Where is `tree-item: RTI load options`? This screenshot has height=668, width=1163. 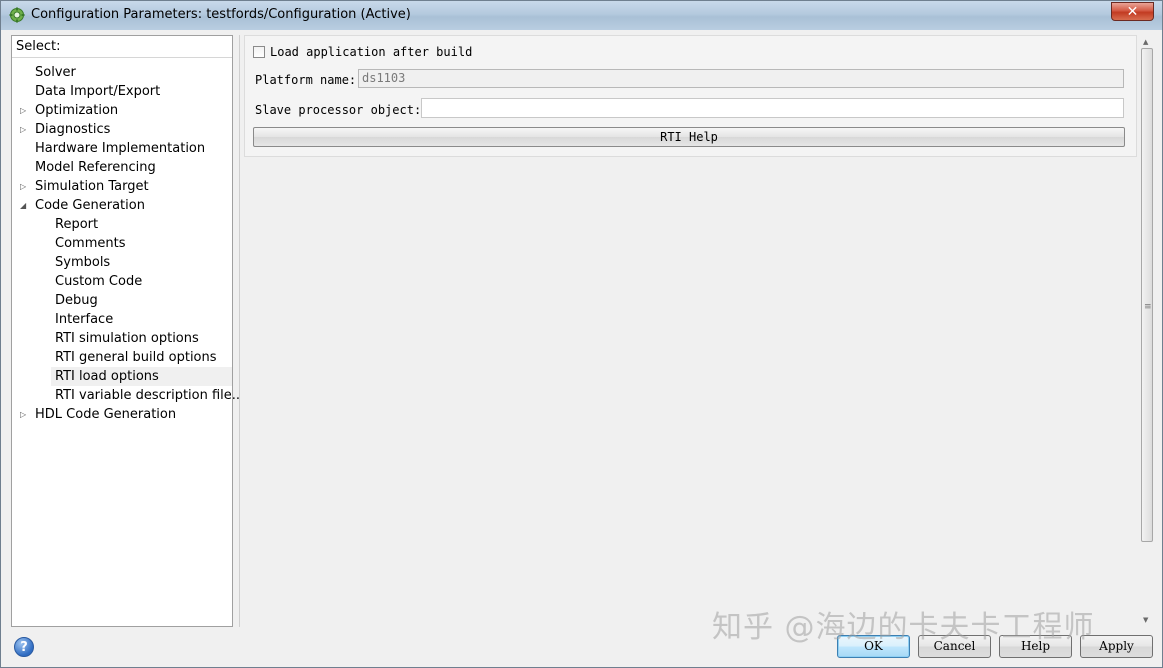 tree-item: RTI load options is located at coordinates (141, 376).